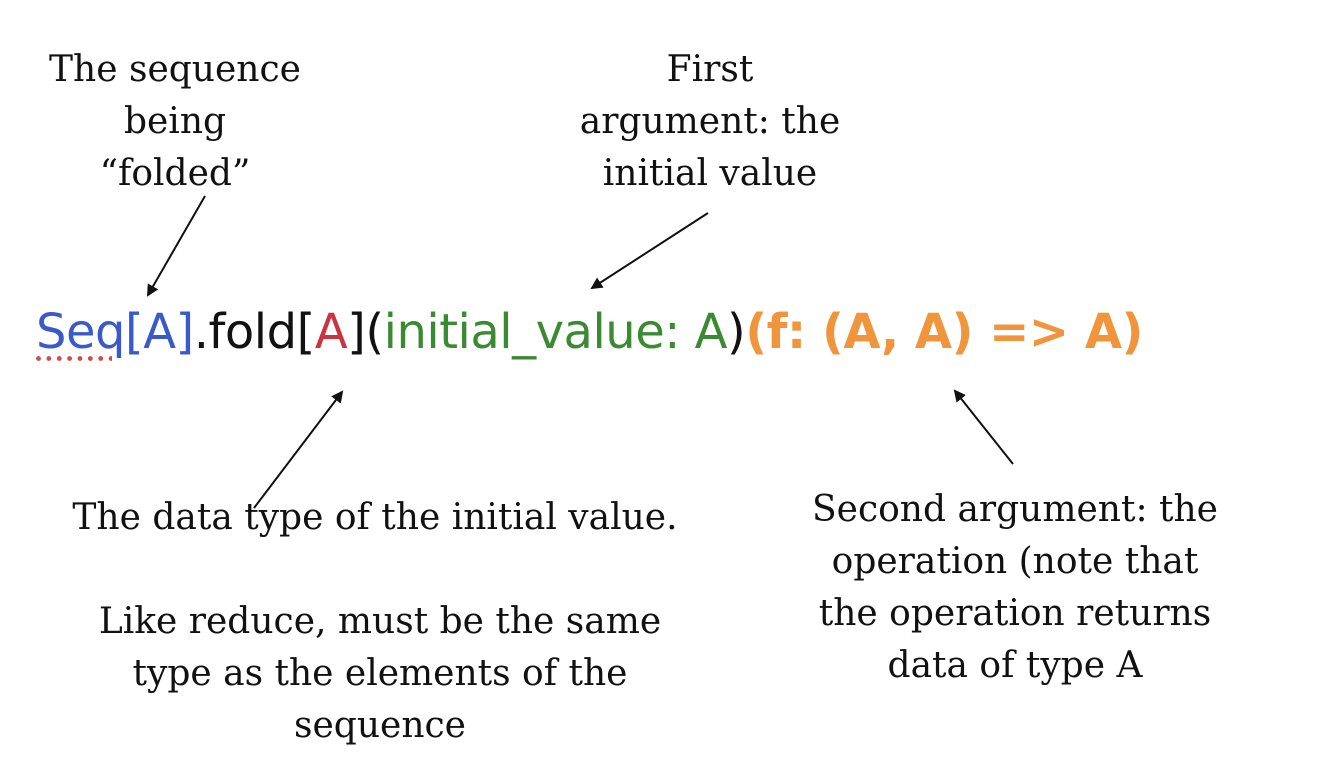 This screenshot has width=1342, height=776. Describe the element at coordinates (176, 246) in the screenshot. I see `arrow-to-seq` at that location.